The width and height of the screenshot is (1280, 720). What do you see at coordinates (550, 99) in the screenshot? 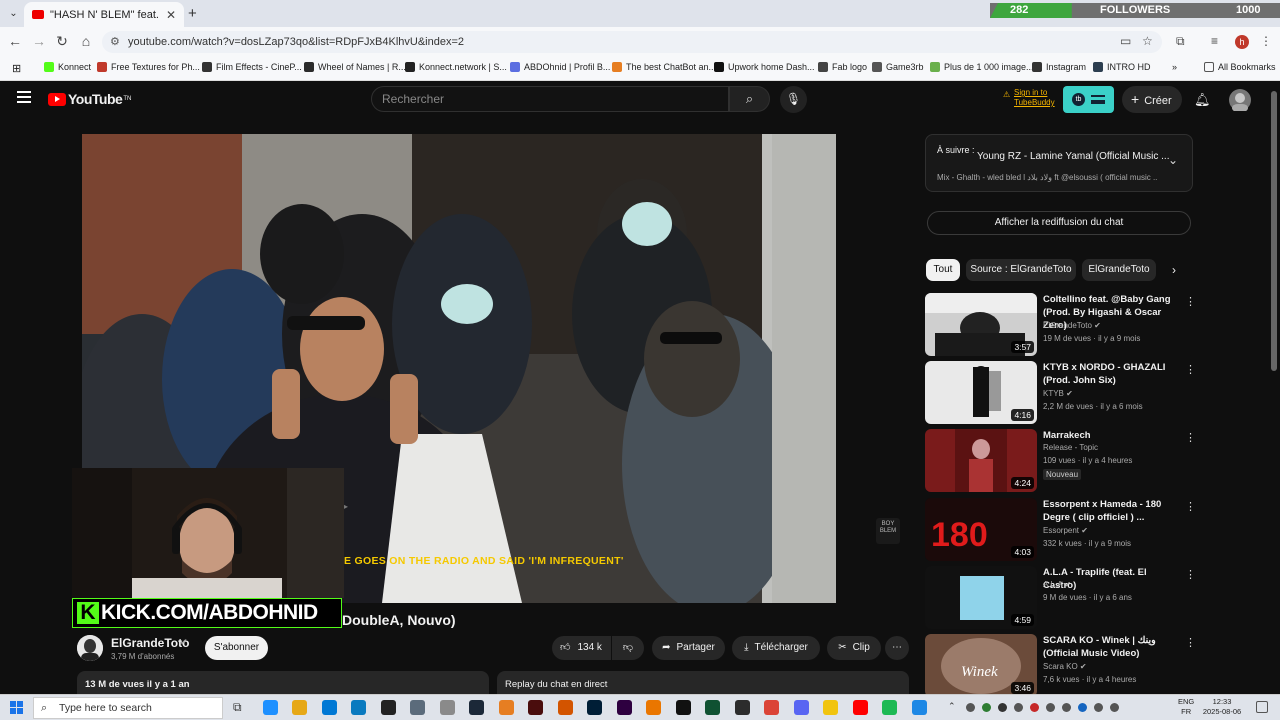
I see `search-input: Rechercher` at bounding box center [550, 99].